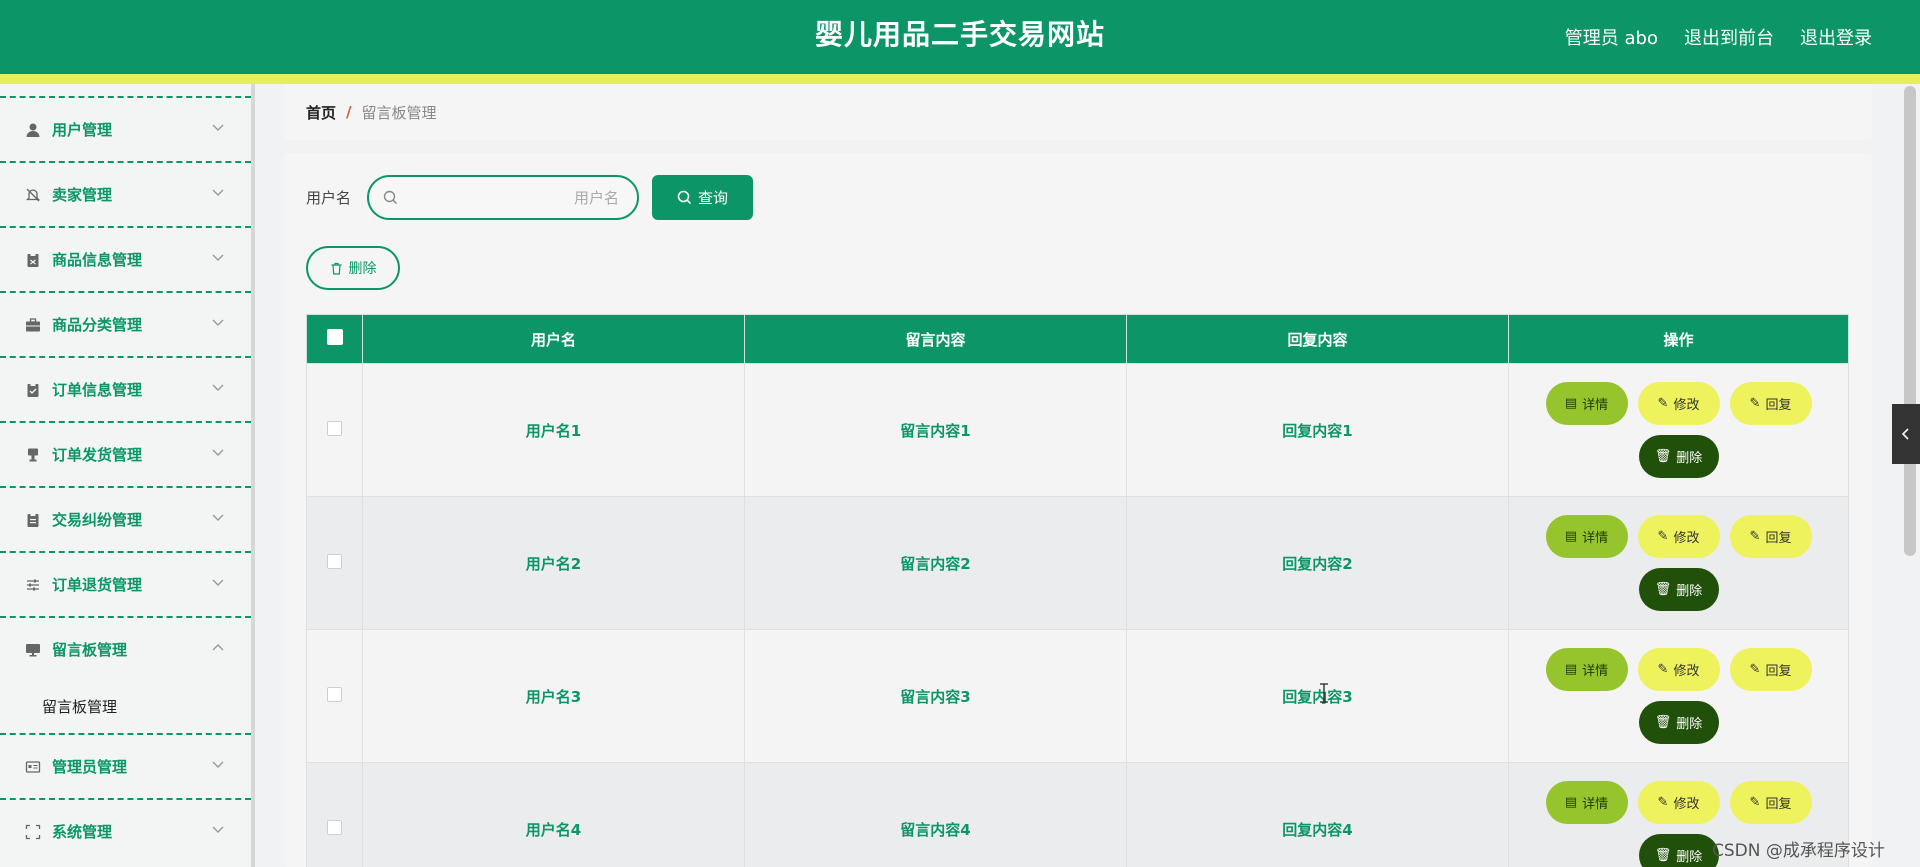  What do you see at coordinates (33, 650) in the screenshot?
I see `monitor-icon` at bounding box center [33, 650].